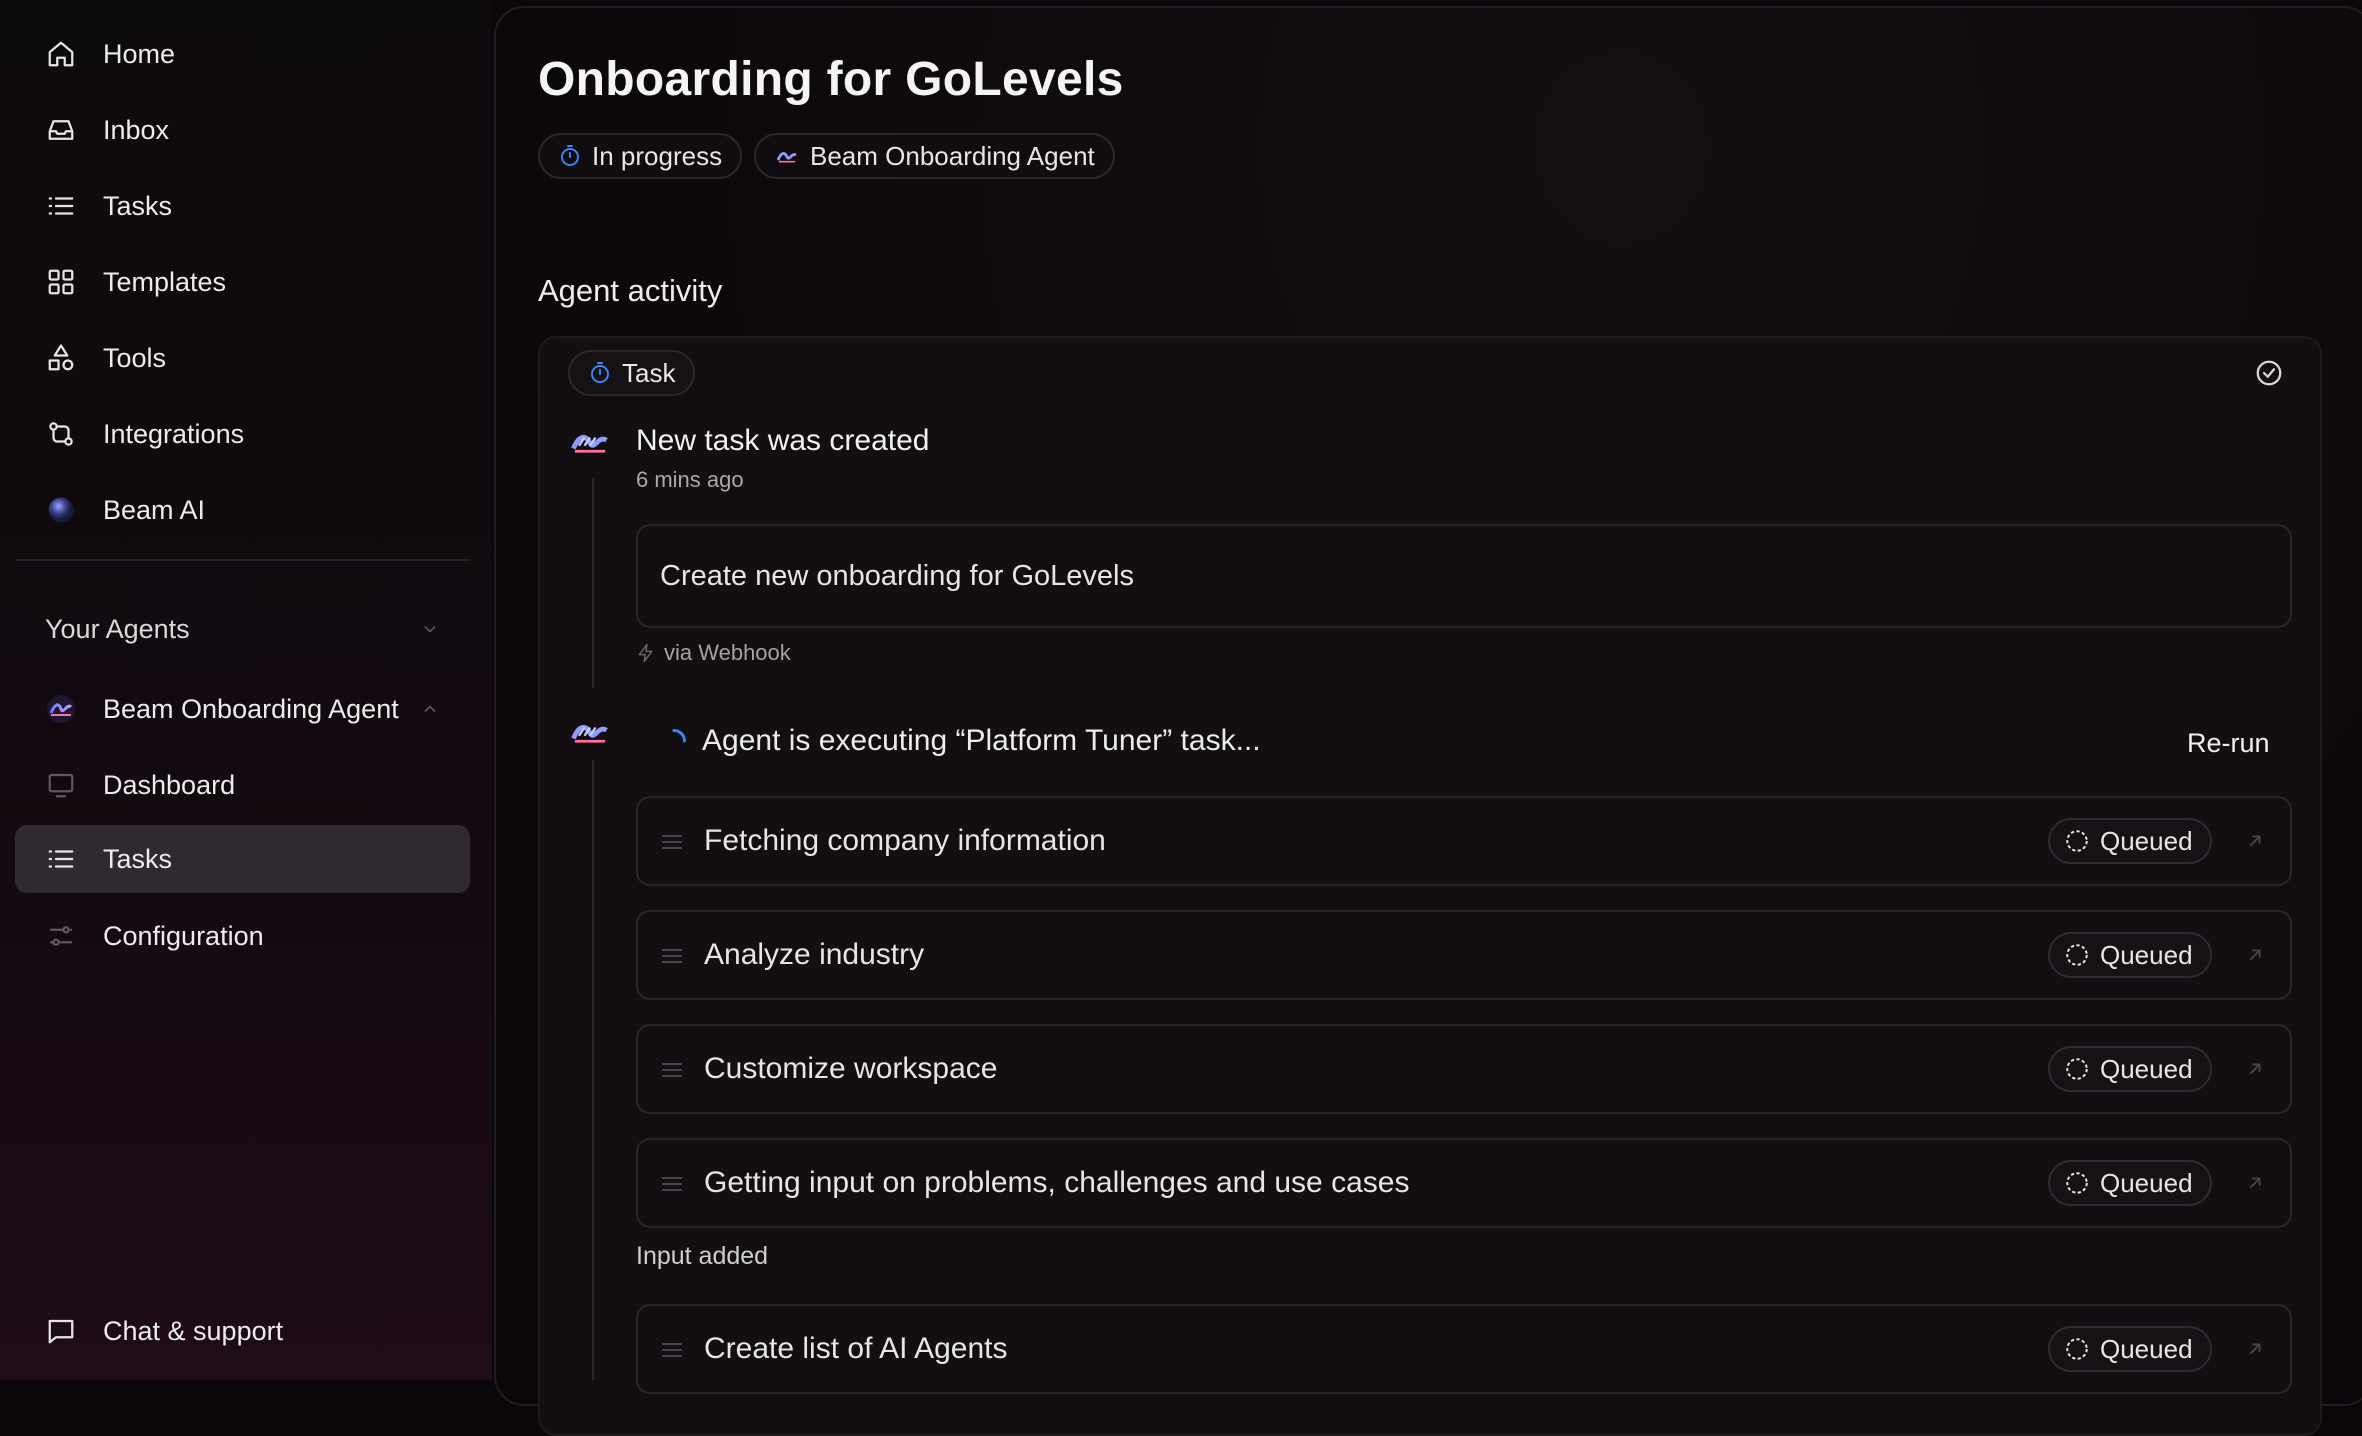 This screenshot has width=2362, height=1436. What do you see at coordinates (674, 741) in the screenshot?
I see `spinner-icon` at bounding box center [674, 741].